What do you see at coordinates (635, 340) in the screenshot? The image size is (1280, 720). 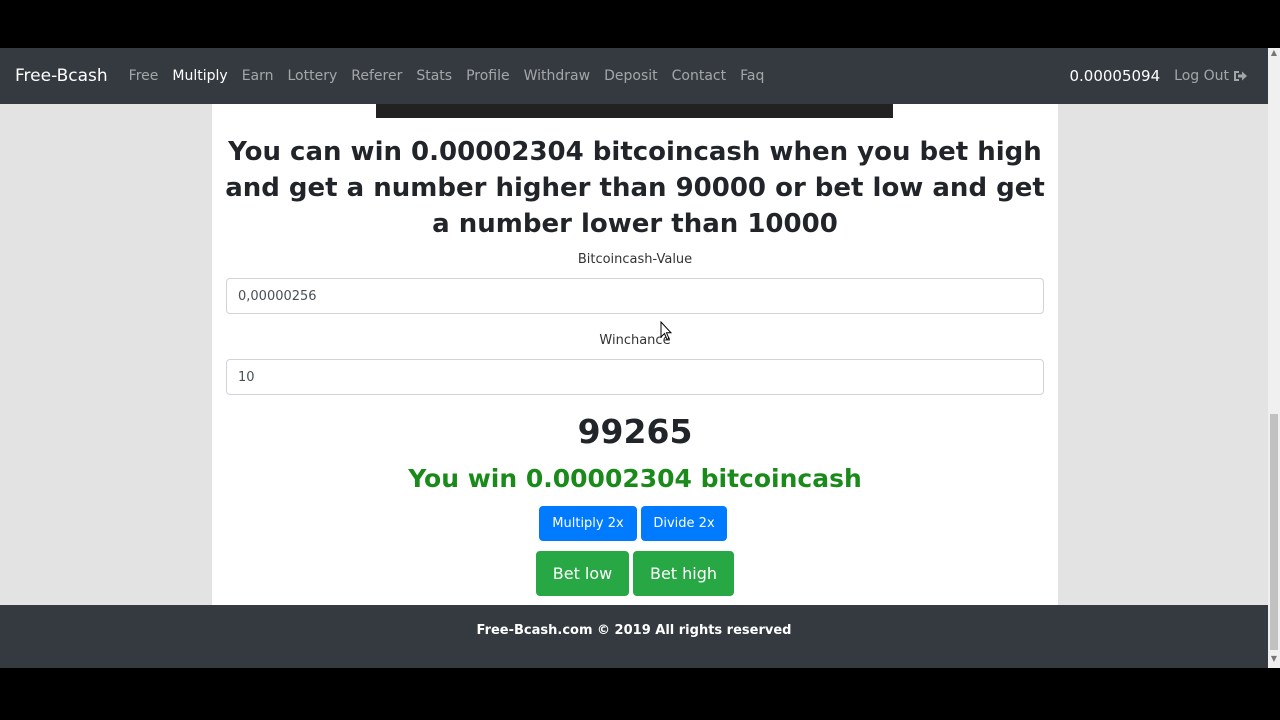 I see `winchance-label: Winchance` at bounding box center [635, 340].